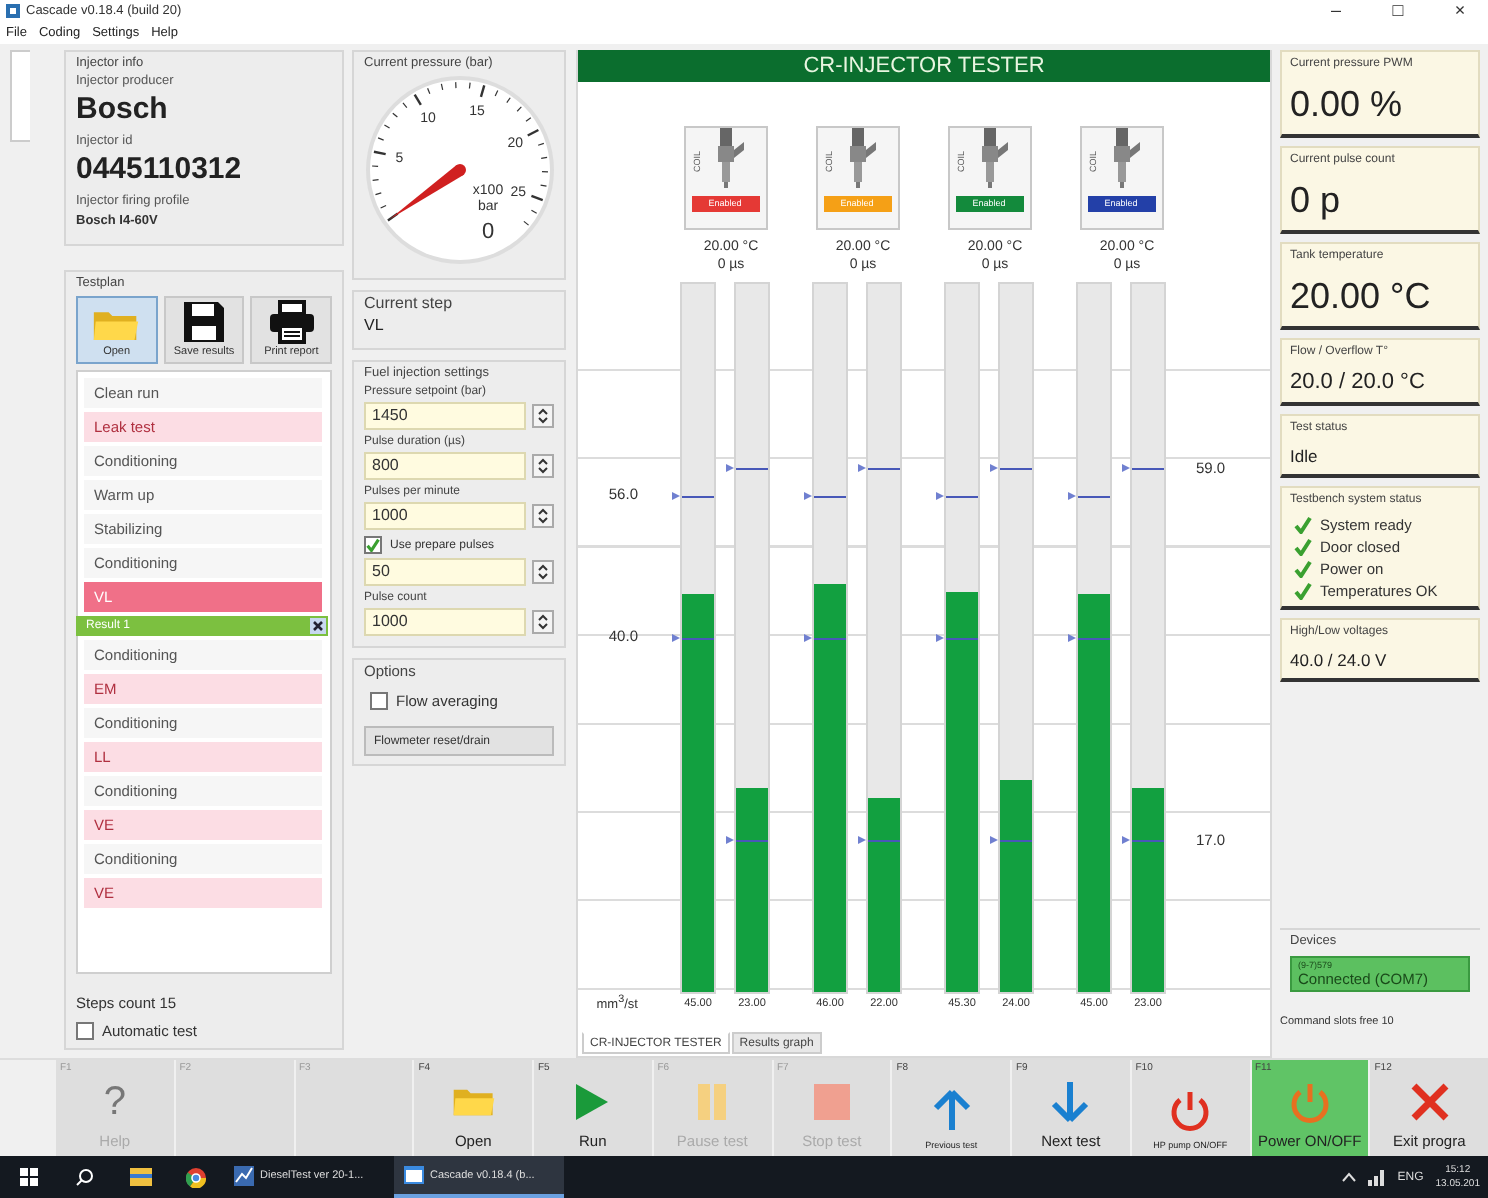  What do you see at coordinates (414, 1175) in the screenshot?
I see `window-app-icon` at bounding box center [414, 1175].